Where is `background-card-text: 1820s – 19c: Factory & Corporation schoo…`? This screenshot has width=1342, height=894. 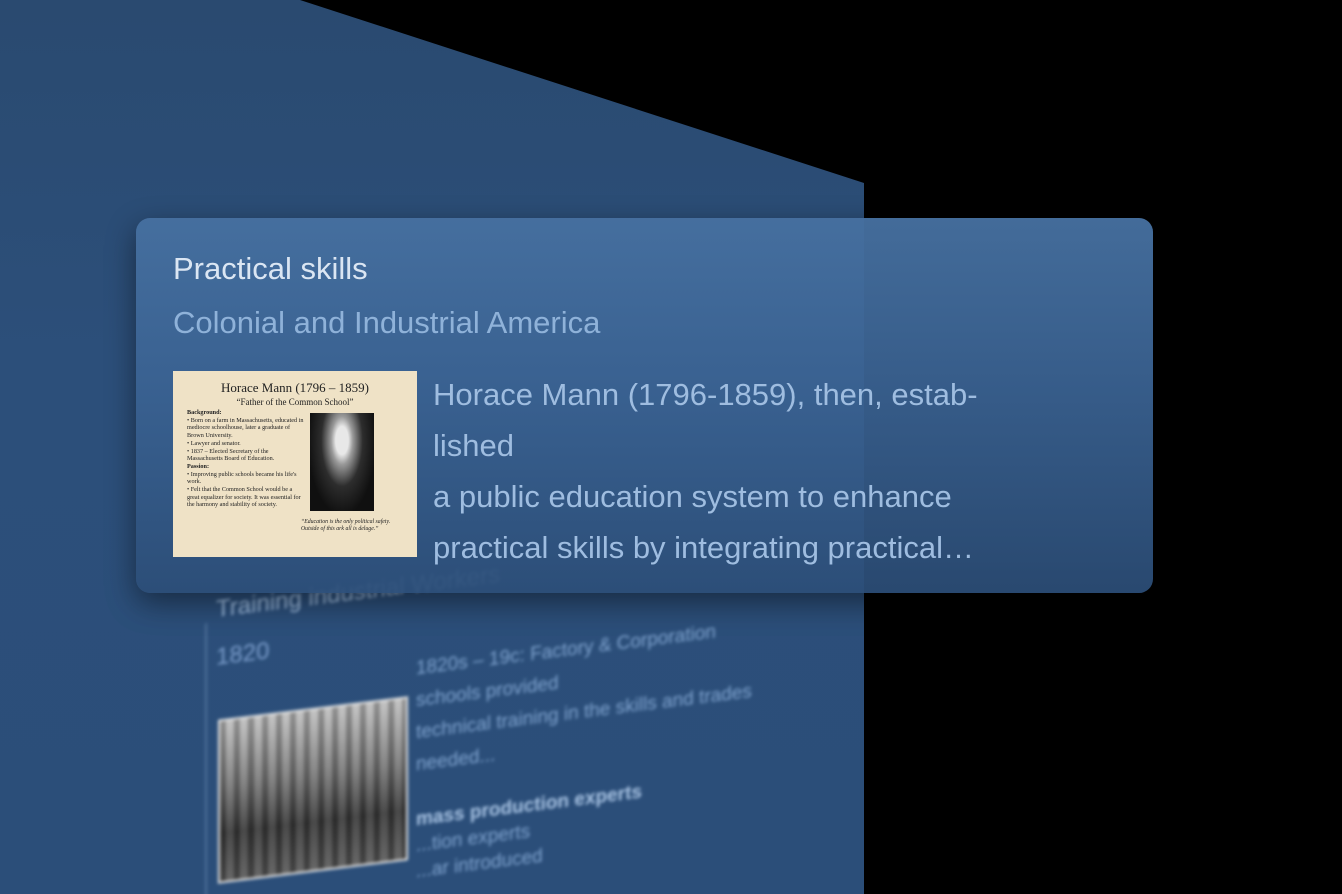 background-card-text: 1820s – 19c: Factory & Corporation schoo… is located at coordinates (584, 696).